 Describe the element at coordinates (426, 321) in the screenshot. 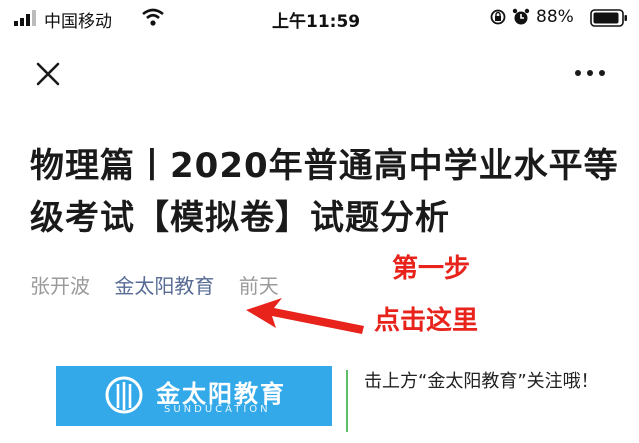

I see `instruction-label: 点击这里` at that location.